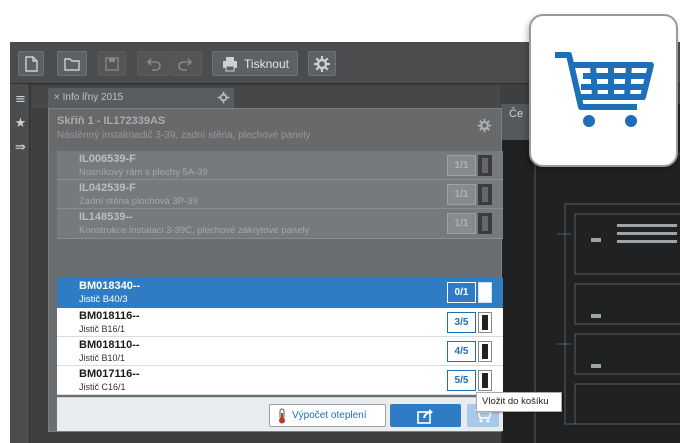 Image resolution: width=680 pixels, height=443 pixels. What do you see at coordinates (109, 316) in the screenshot?
I see `item-code: BM018116--` at bounding box center [109, 316].